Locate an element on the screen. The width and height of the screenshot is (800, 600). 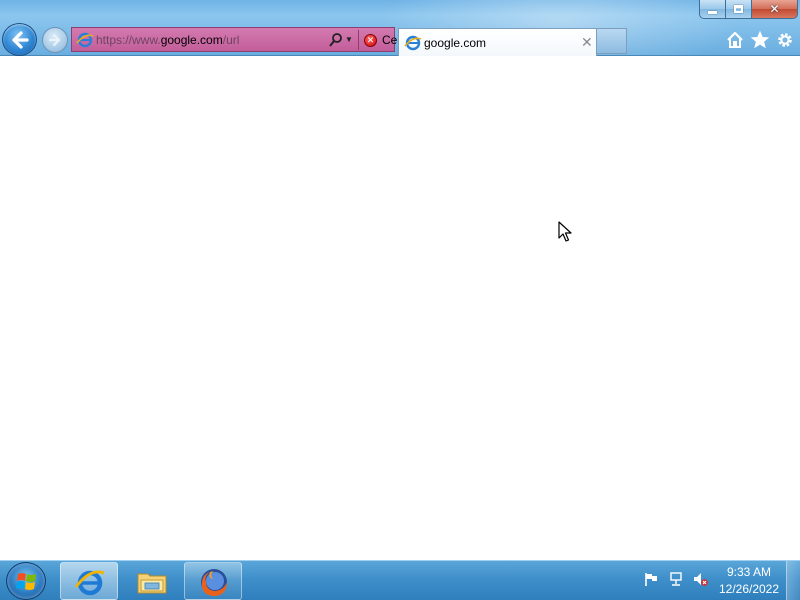
network-icon is located at coordinates (676, 579).